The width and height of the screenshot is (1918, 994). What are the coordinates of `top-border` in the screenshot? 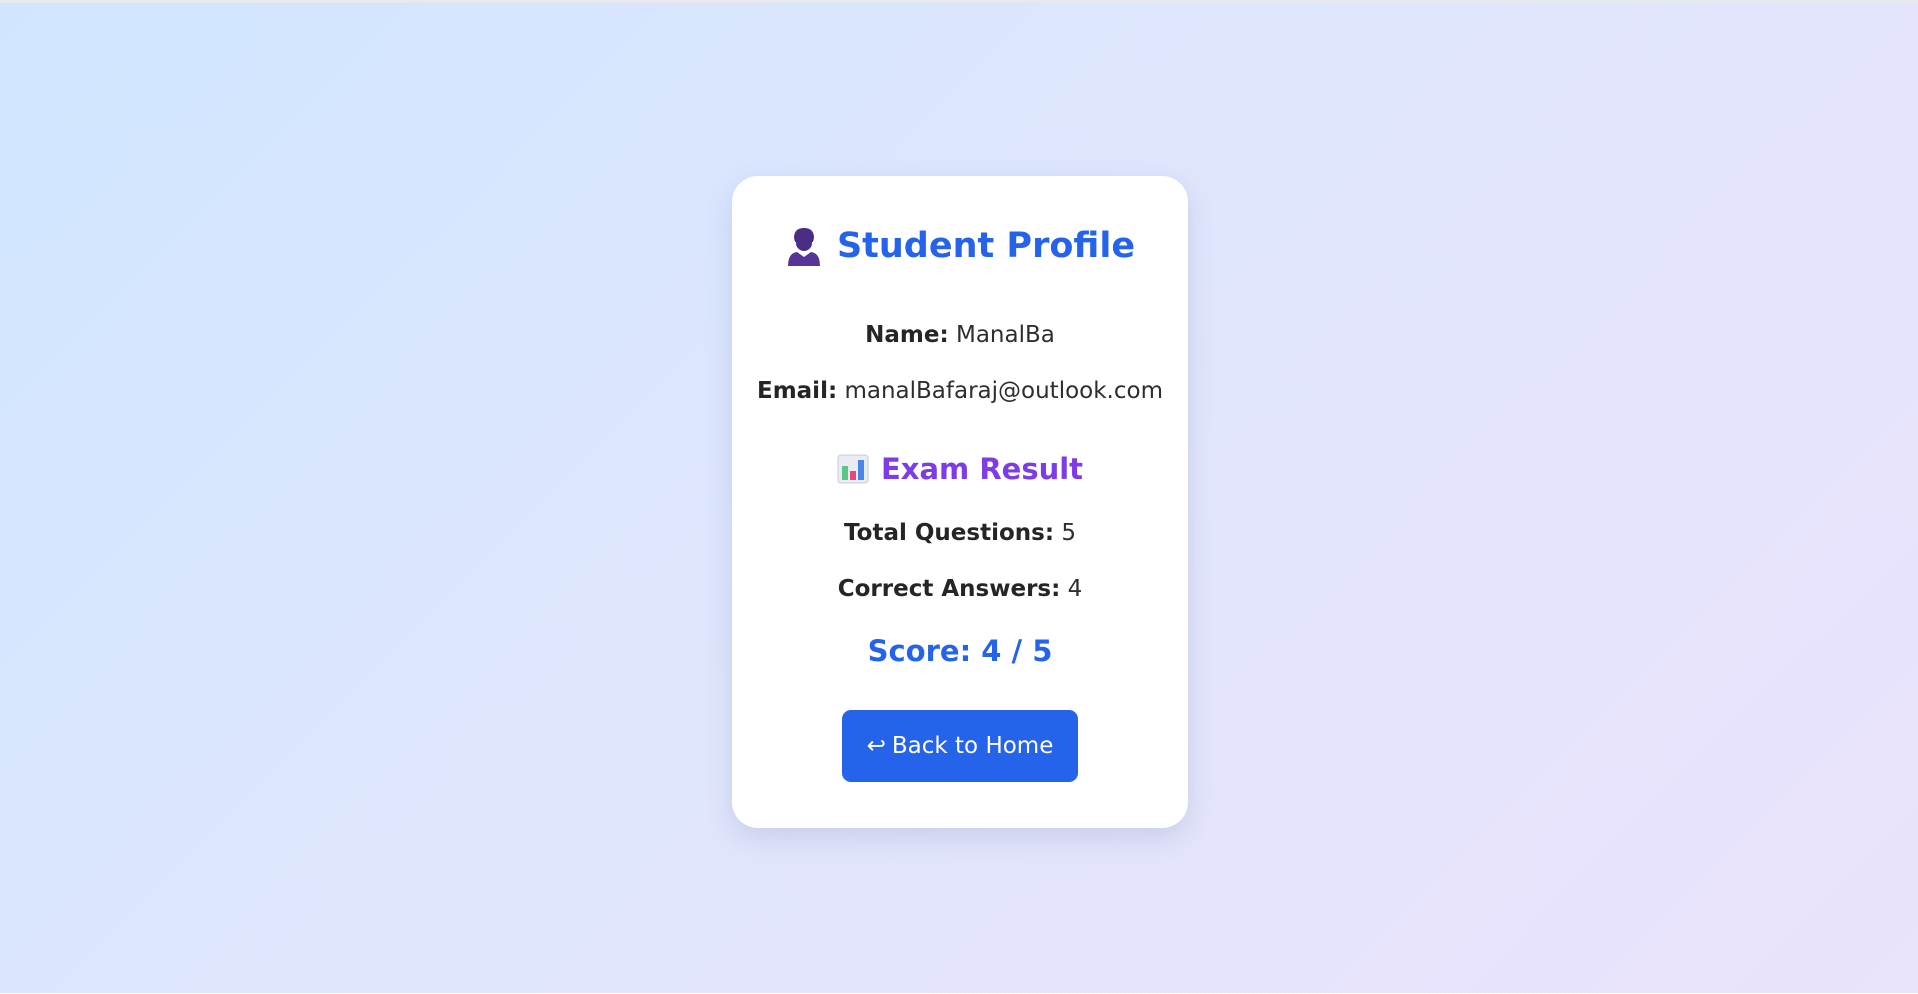 It's located at (959, 1).